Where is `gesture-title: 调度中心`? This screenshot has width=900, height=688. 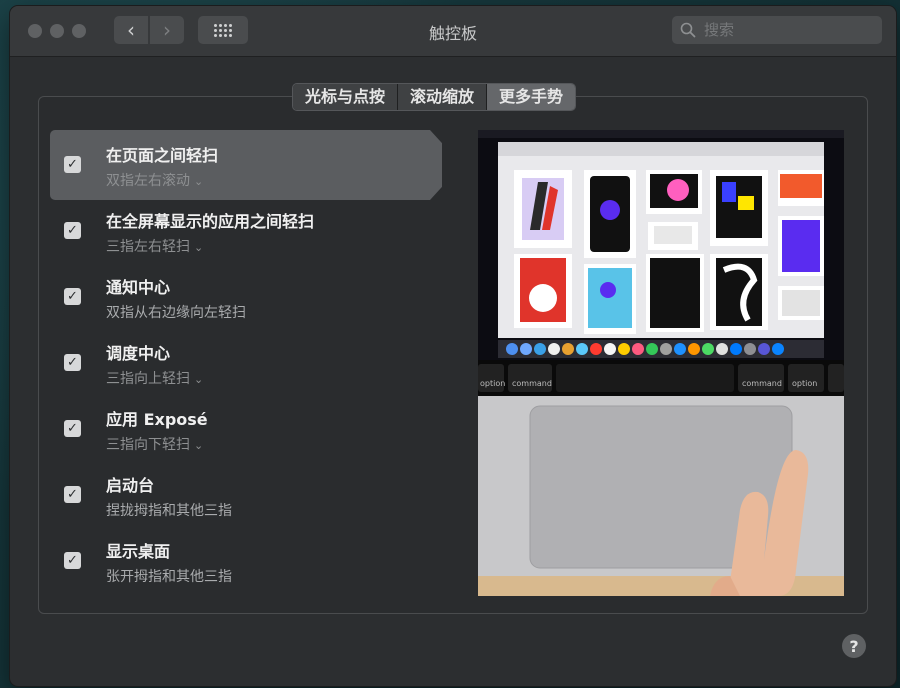 gesture-title: 调度中心 is located at coordinates (138, 353).